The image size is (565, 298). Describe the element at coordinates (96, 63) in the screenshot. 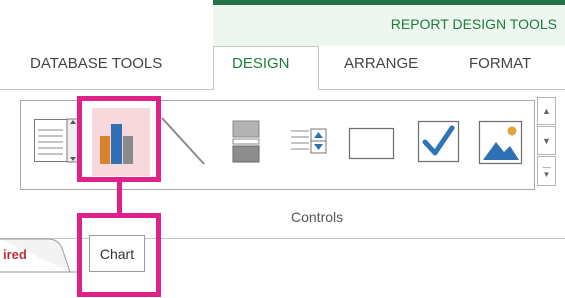

I see `tab-database-tools: DATABASE TOOLS` at that location.